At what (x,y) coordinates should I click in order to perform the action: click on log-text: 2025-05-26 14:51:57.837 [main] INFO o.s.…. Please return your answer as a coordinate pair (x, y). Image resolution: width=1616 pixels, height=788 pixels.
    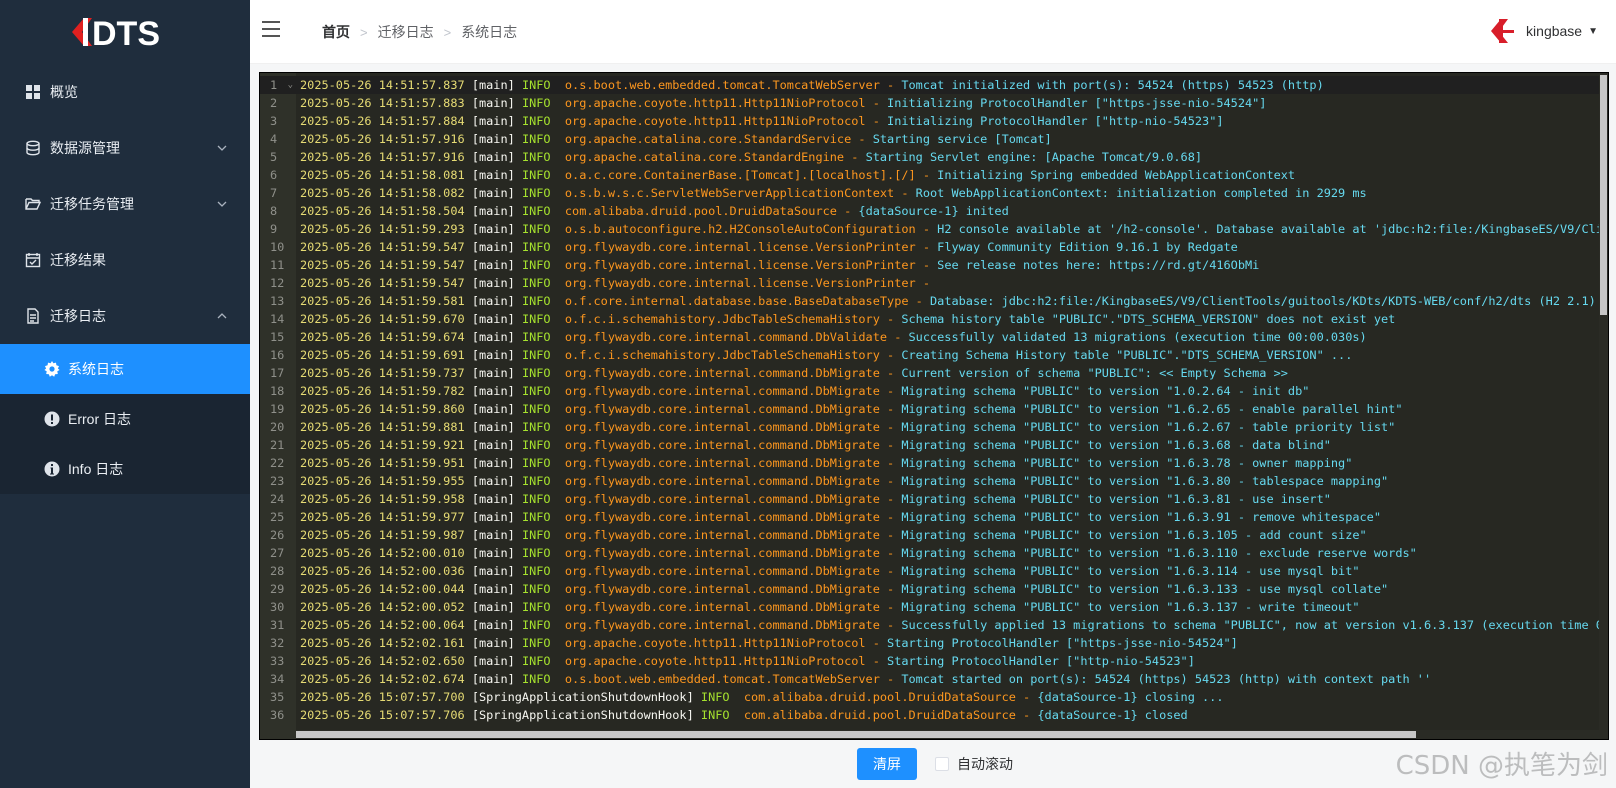
    Looking at the image, I should click on (810, 85).